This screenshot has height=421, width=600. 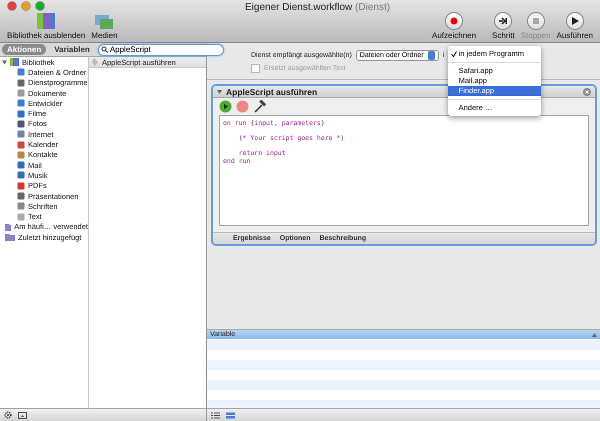 I want to click on close-icon, so click(x=587, y=92).